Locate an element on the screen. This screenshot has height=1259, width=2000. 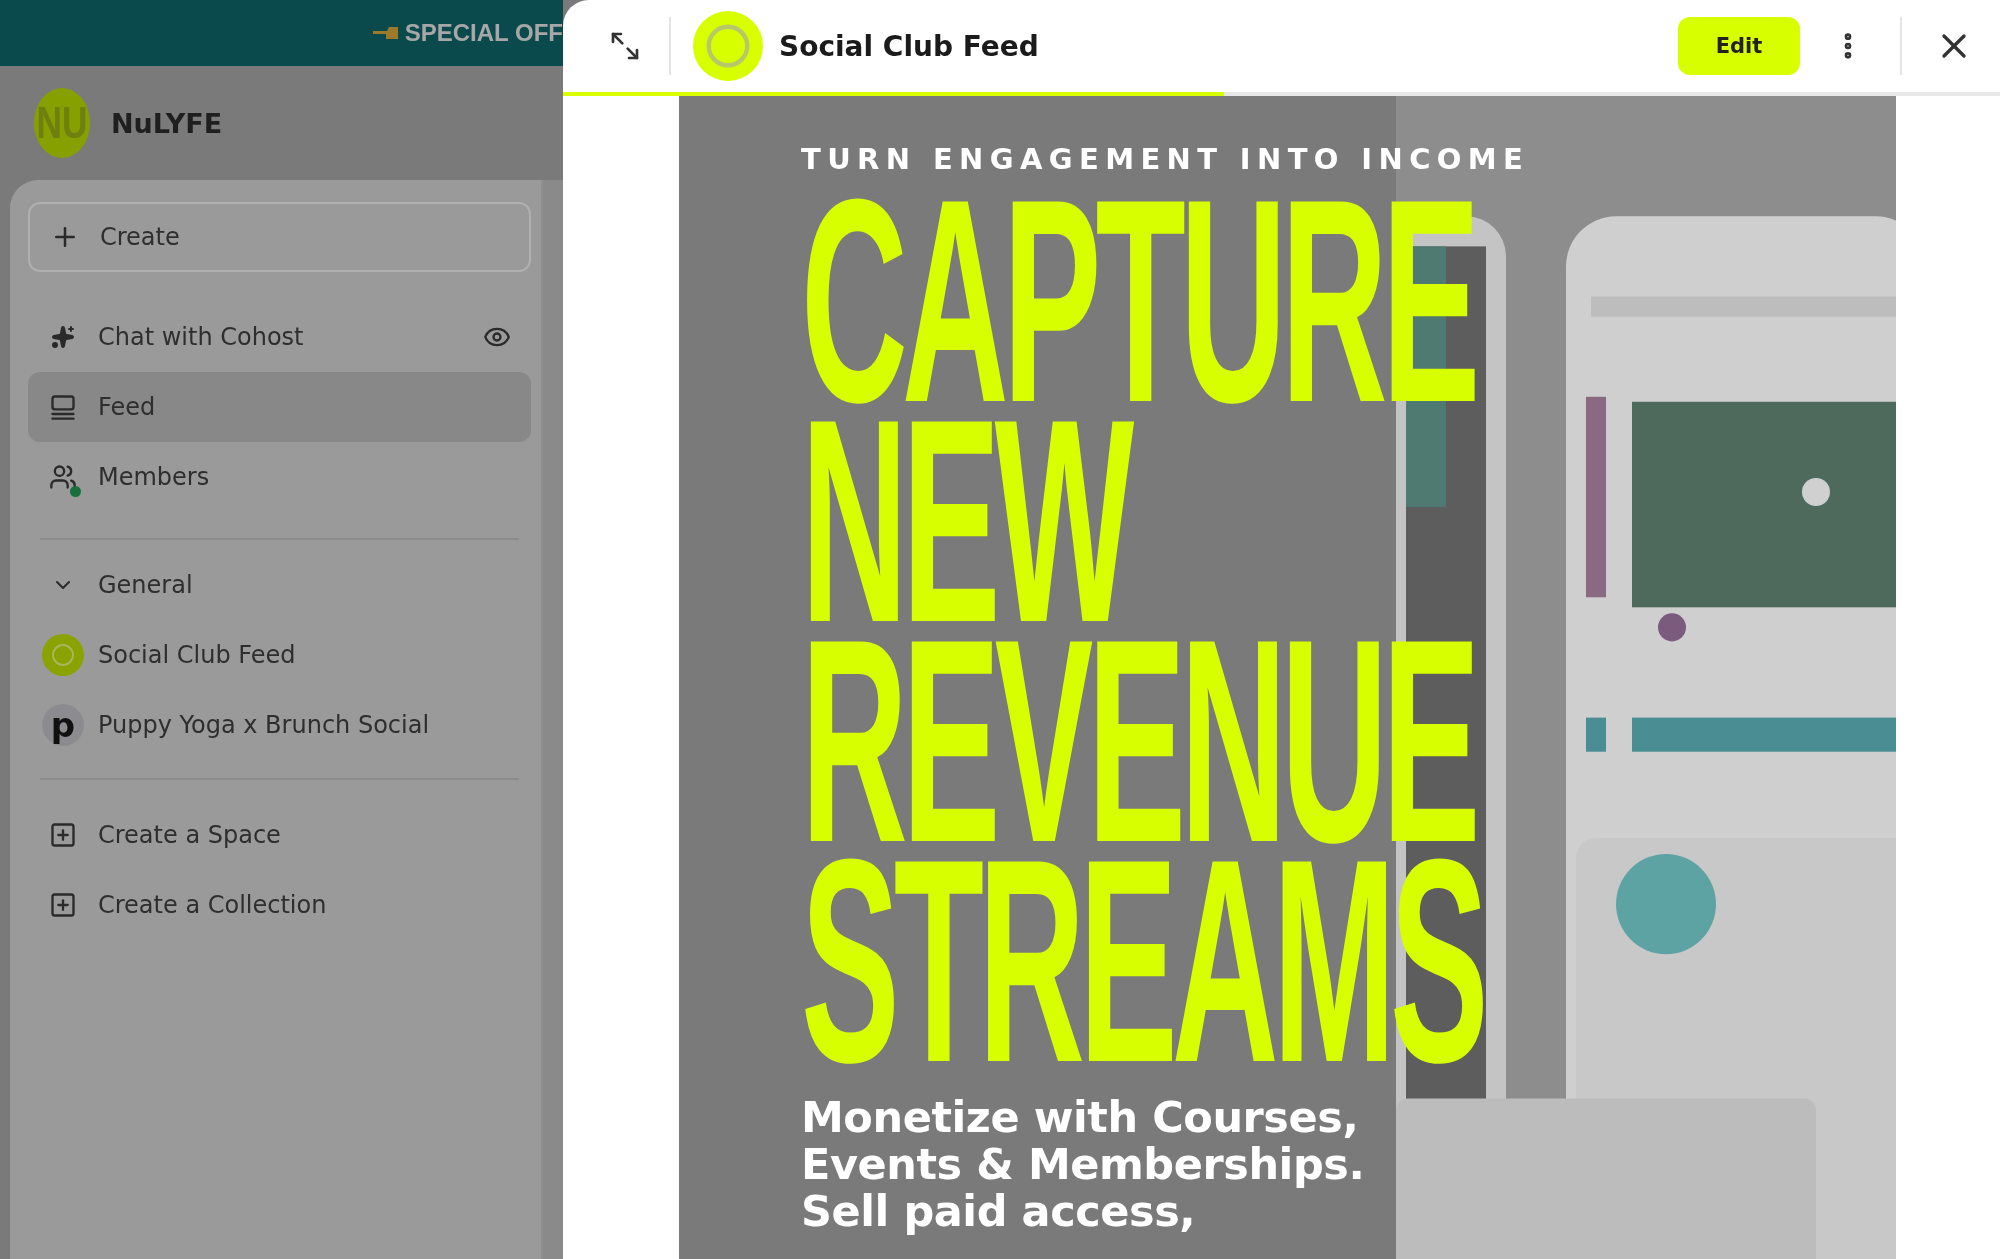
sidebar-action: Create a Space is located at coordinates (279, 835).